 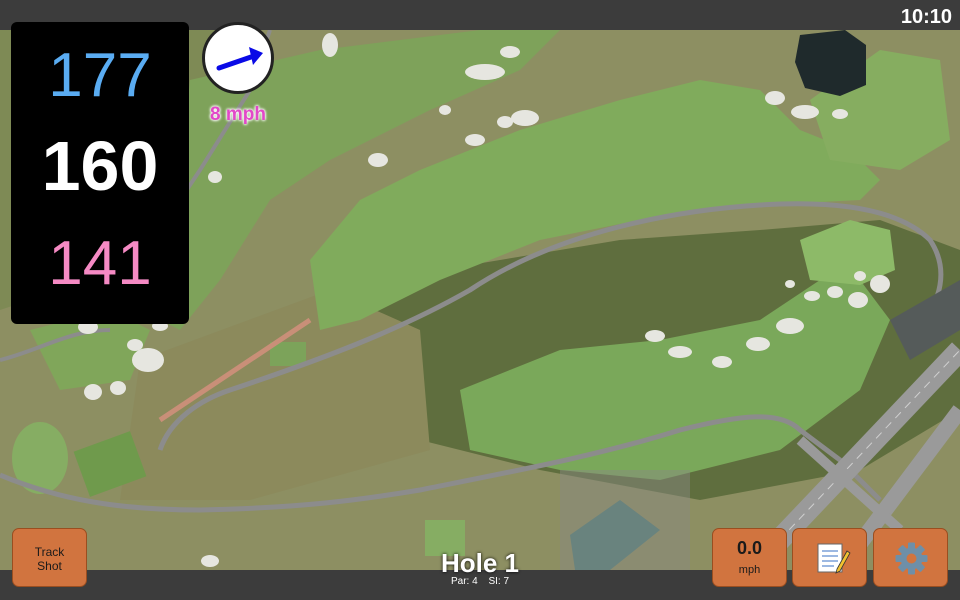 What do you see at coordinates (100, 166) in the screenshot?
I see `middle-yardage: 160` at bounding box center [100, 166].